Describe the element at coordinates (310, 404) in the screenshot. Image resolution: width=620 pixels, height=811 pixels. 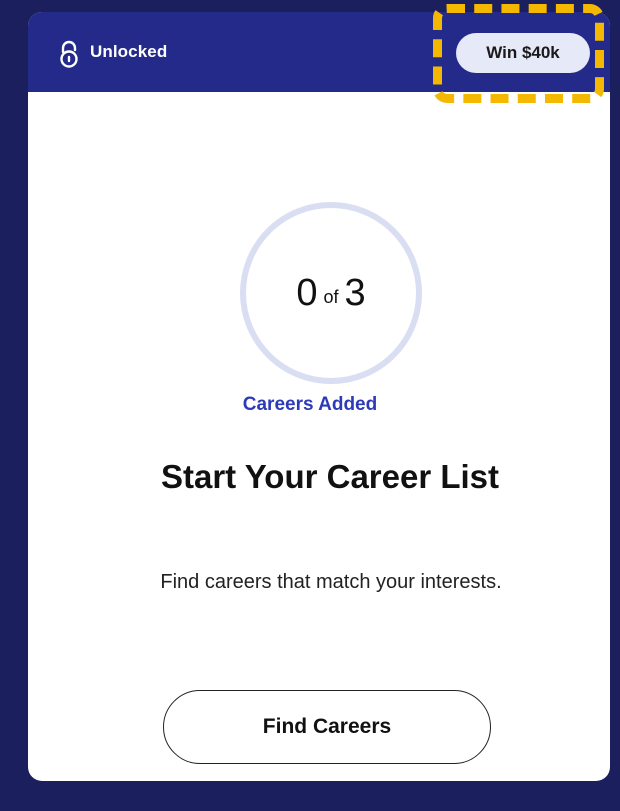
I see `careers-added-caption: Careers Added` at that location.